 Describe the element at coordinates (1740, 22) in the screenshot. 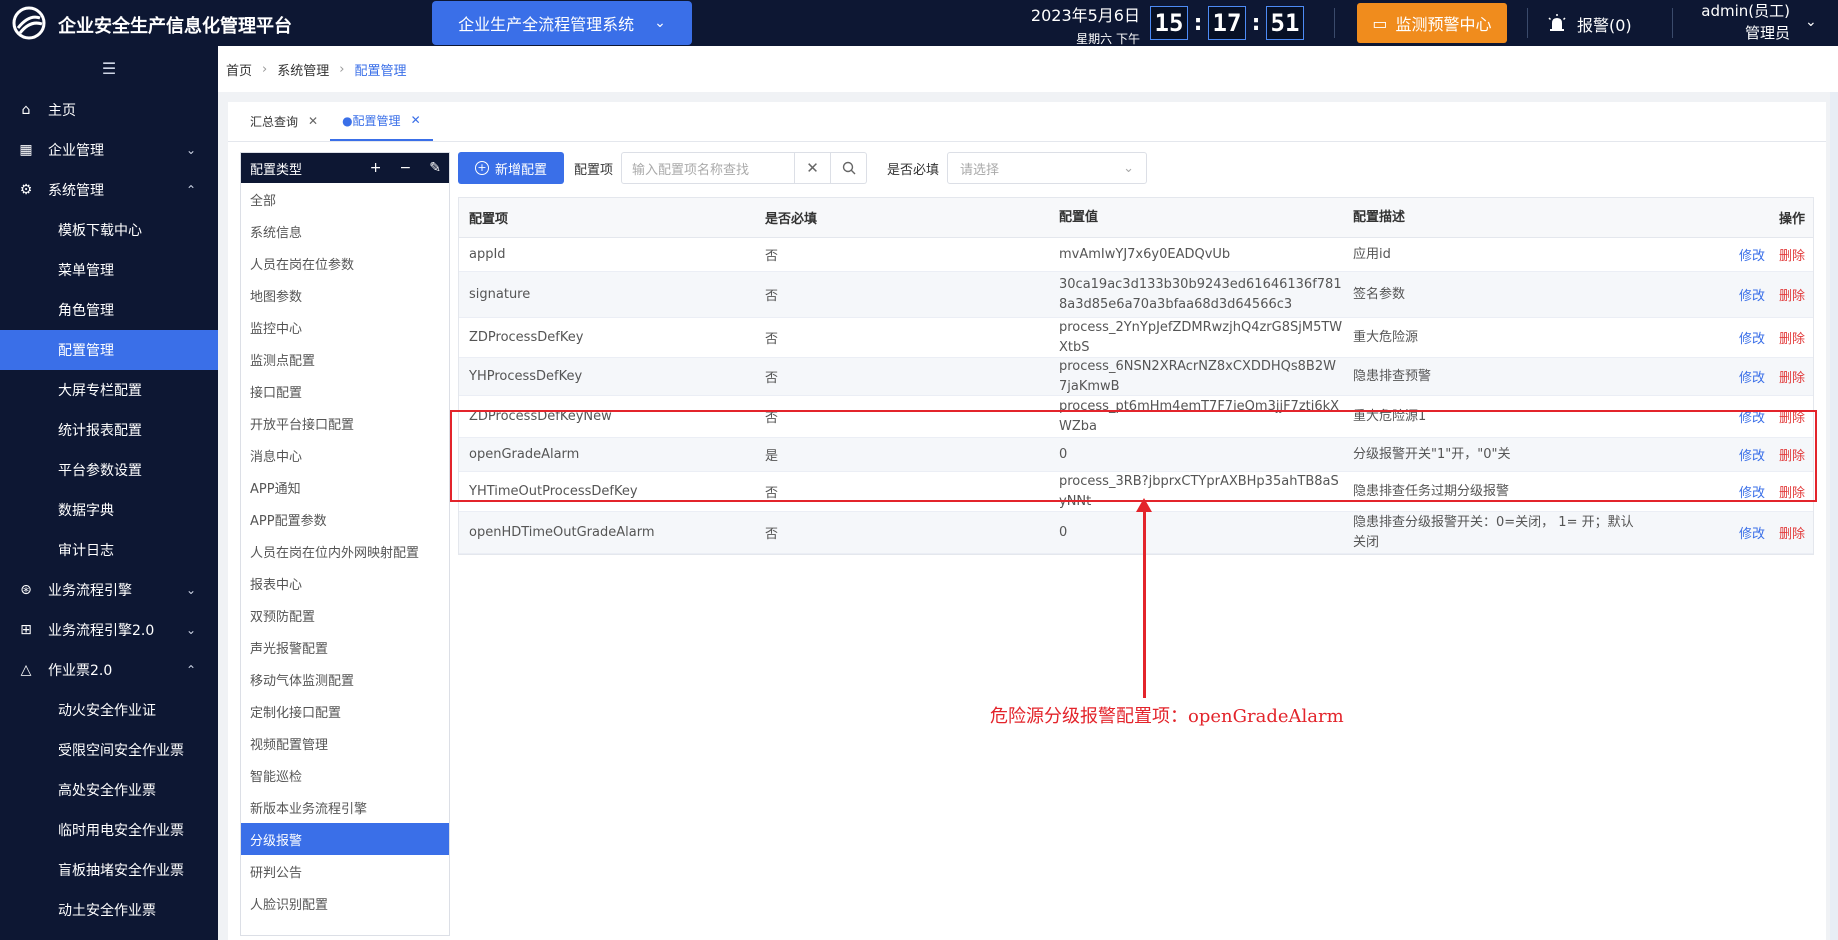

I see `user-menu: admin(员工) 管理员` at that location.